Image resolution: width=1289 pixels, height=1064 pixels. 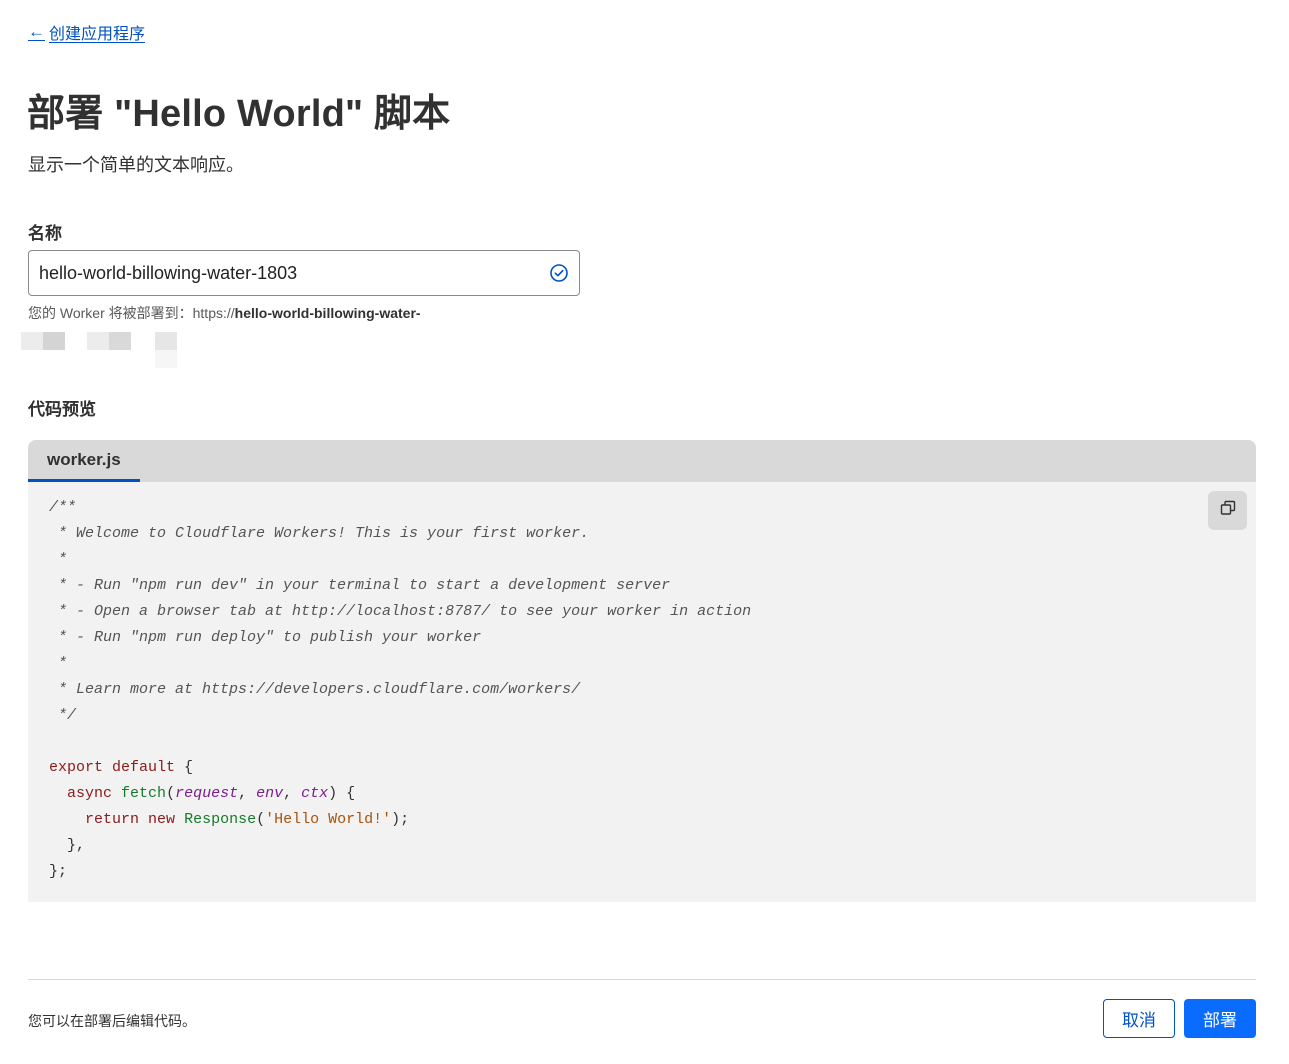 I want to click on code-line: };, so click(x=58, y=871).